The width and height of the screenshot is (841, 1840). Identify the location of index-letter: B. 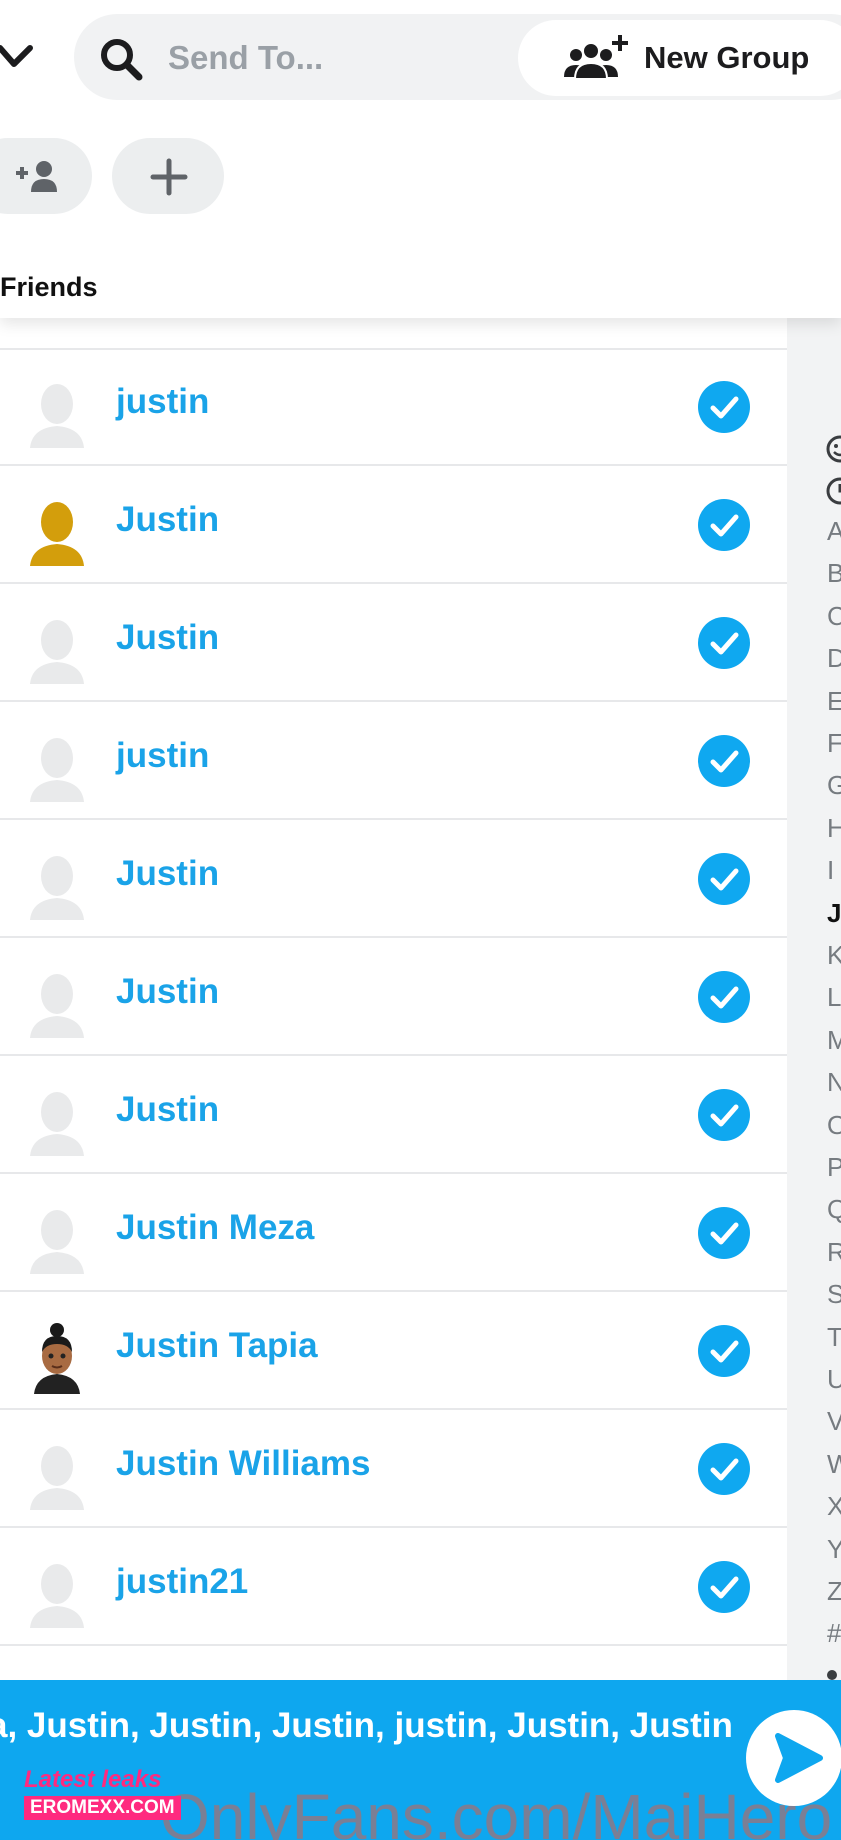
(834, 573).